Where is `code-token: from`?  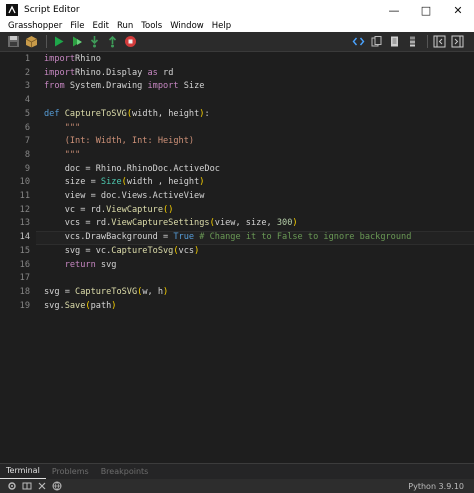 code-token: from is located at coordinates (54, 86).